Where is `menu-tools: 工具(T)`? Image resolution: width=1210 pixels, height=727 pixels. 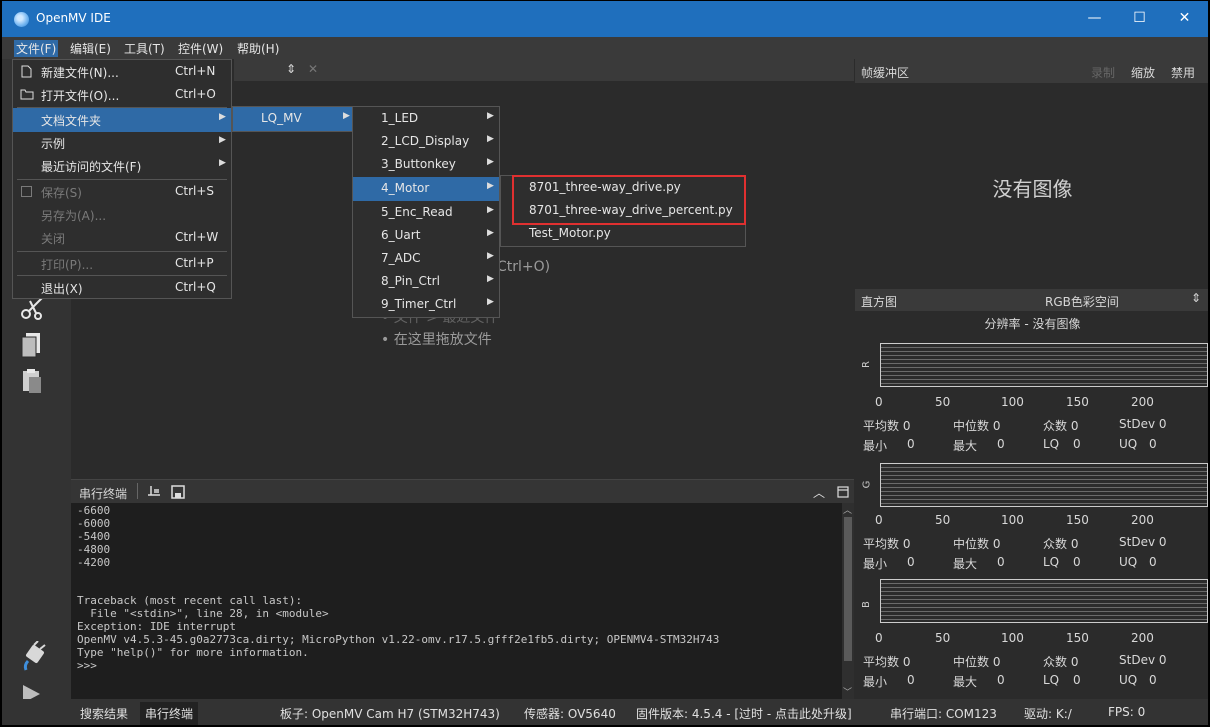
menu-tools: 工具(T) is located at coordinates (144, 48).